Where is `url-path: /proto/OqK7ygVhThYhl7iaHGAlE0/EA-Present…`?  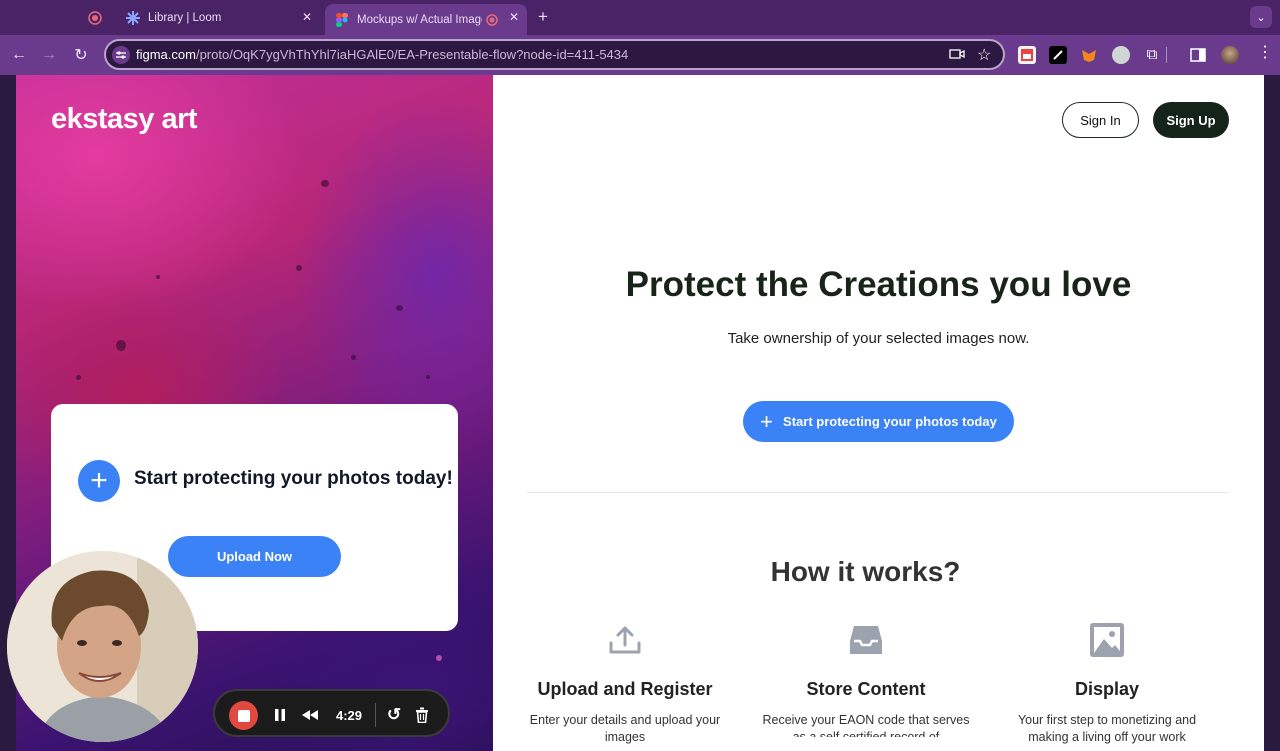
url-path: /proto/OqK7ygVhThYhl7iaHGAlE0/EA-Present… is located at coordinates (412, 54).